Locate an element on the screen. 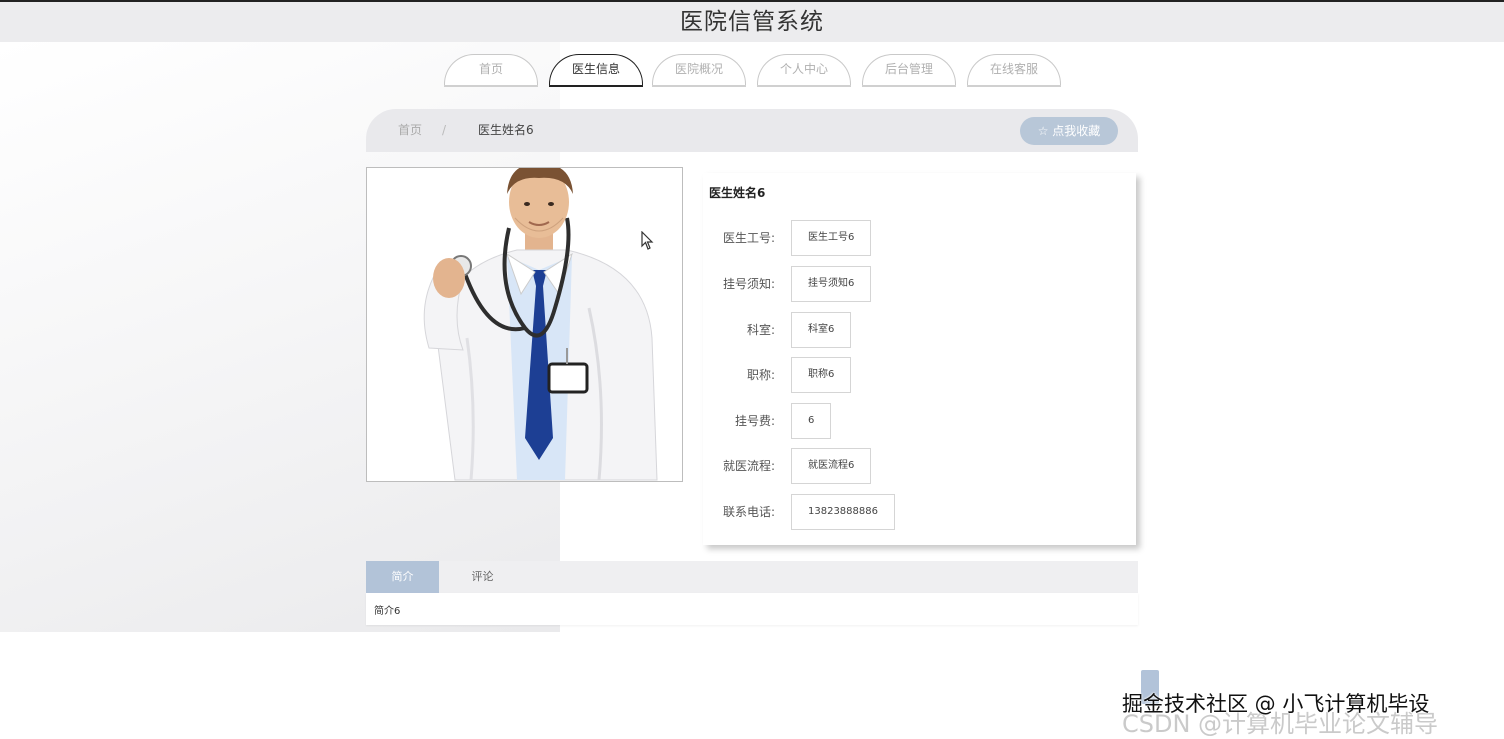 This screenshot has width=1504, height=739. mouse-cursor-icon is located at coordinates (647, 240).